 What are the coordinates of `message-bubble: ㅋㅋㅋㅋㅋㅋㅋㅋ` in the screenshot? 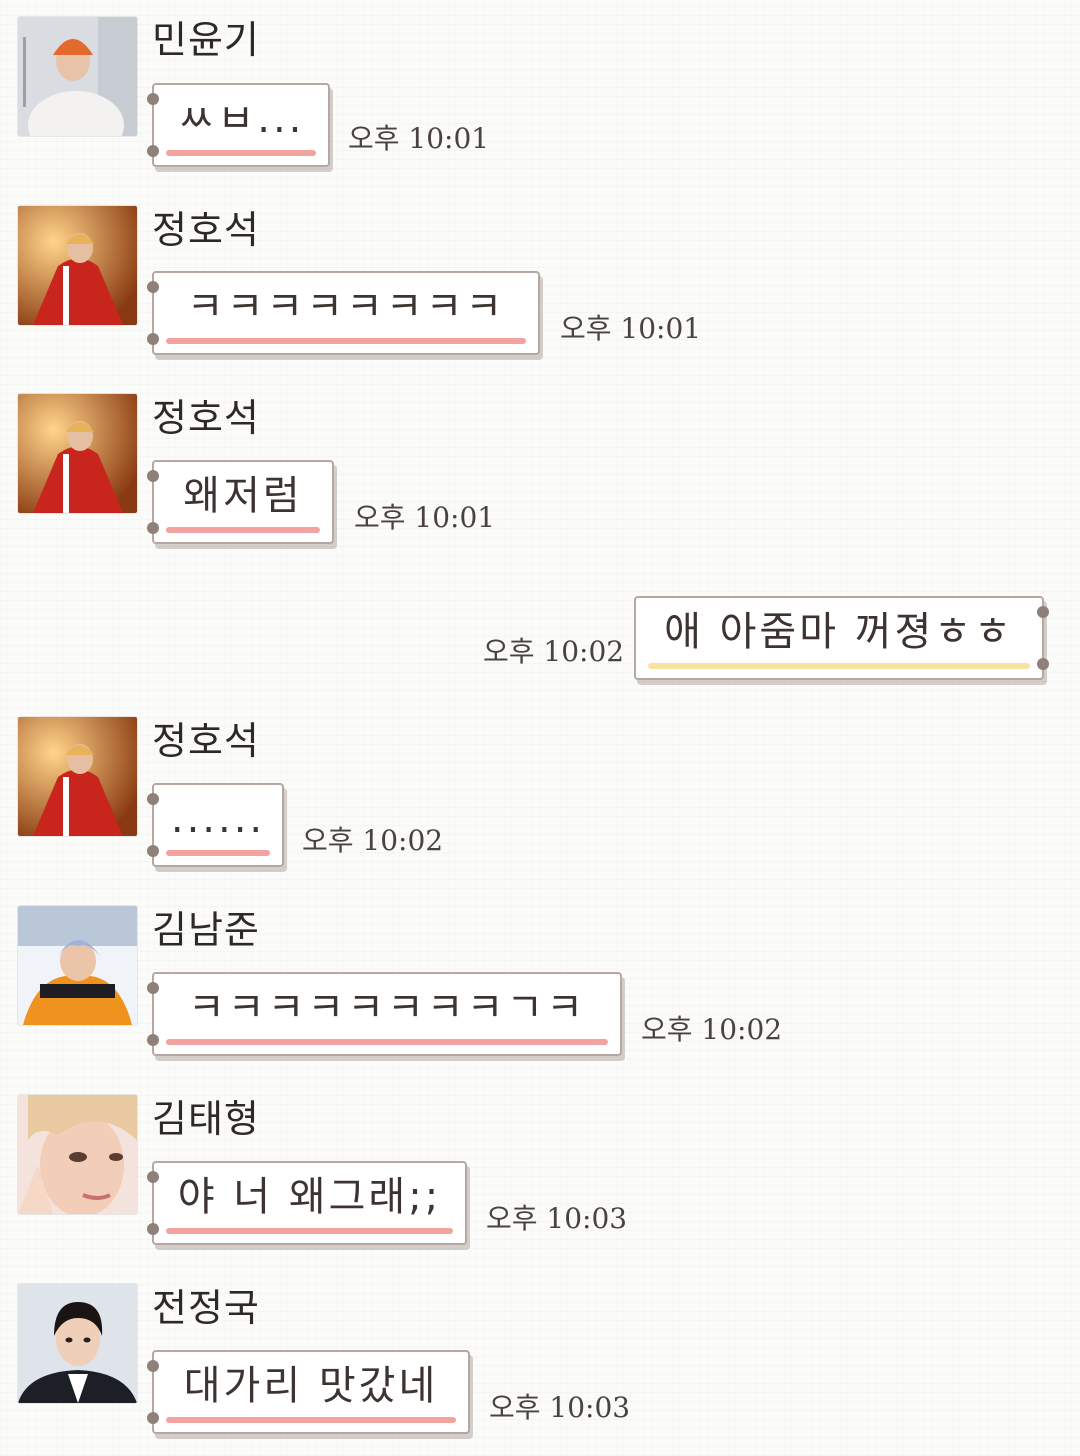 It's located at (343, 313).